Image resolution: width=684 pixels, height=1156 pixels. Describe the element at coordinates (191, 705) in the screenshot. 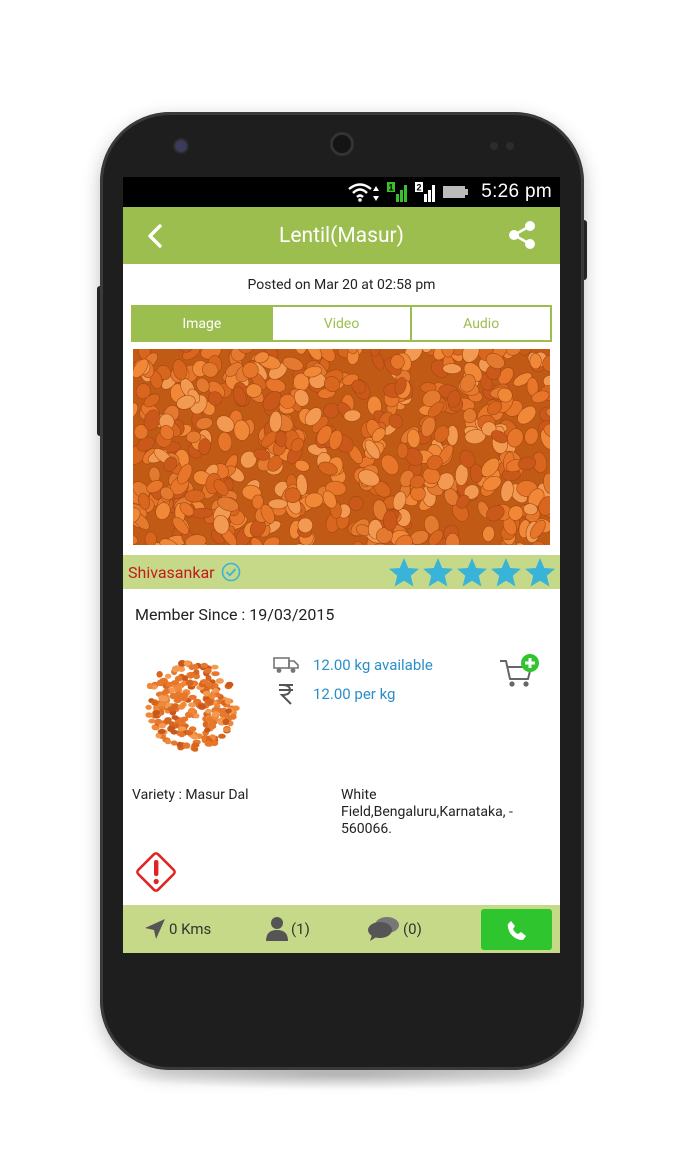

I see `product-thumbnail` at that location.